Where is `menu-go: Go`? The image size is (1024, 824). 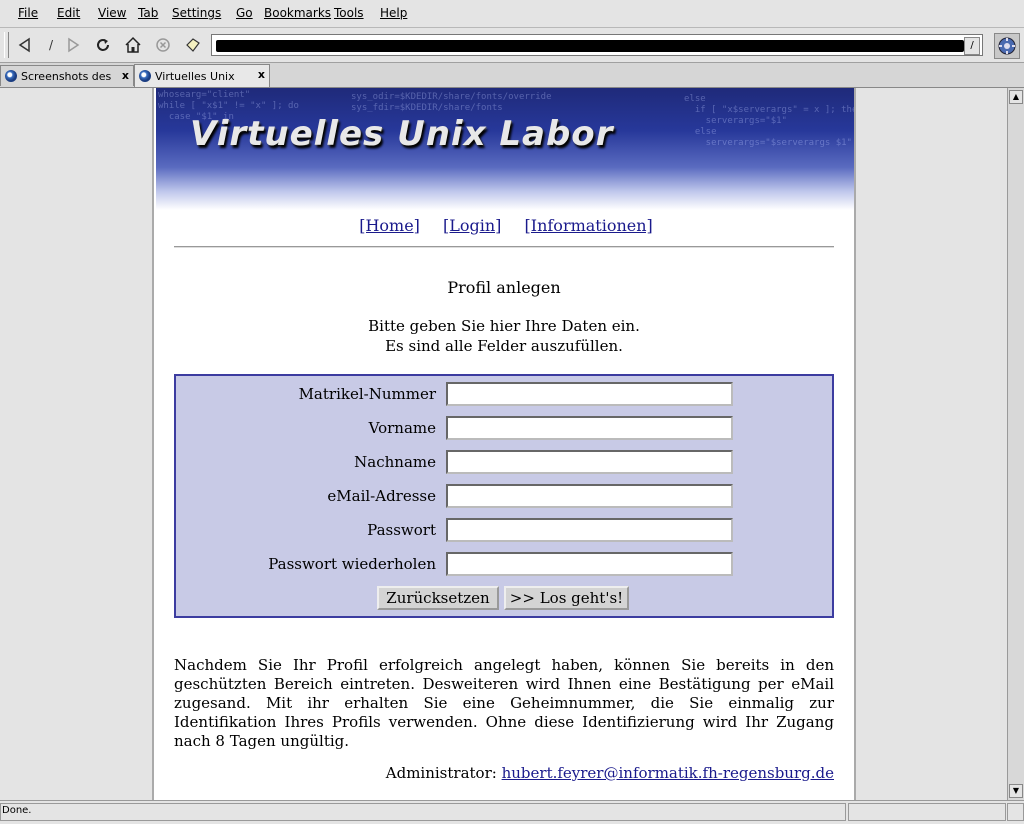 menu-go: Go is located at coordinates (244, 13).